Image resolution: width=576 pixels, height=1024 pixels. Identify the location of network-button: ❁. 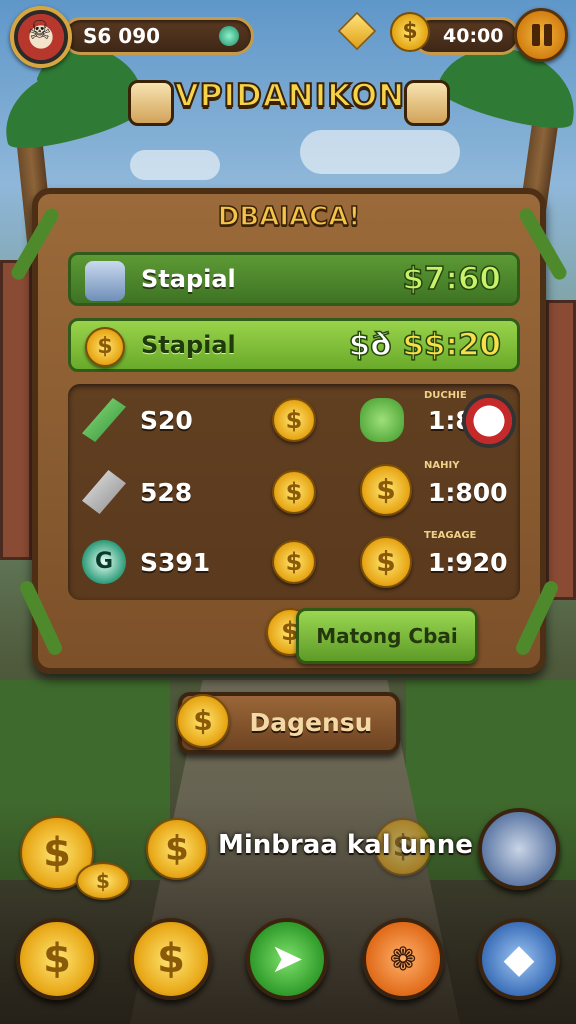
(403, 959).